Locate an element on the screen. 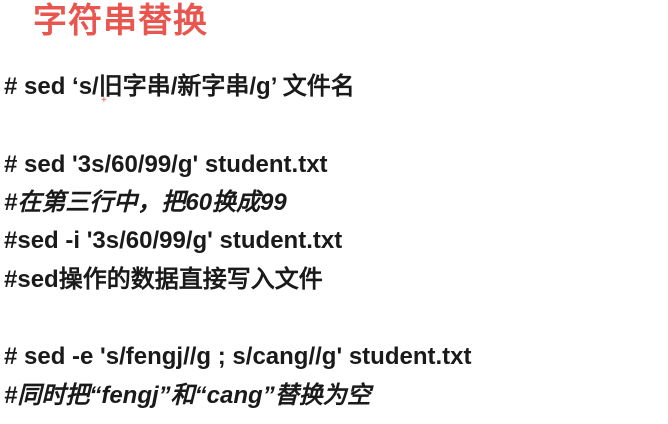  cursor-cross-icon: + is located at coordinates (104, 100).